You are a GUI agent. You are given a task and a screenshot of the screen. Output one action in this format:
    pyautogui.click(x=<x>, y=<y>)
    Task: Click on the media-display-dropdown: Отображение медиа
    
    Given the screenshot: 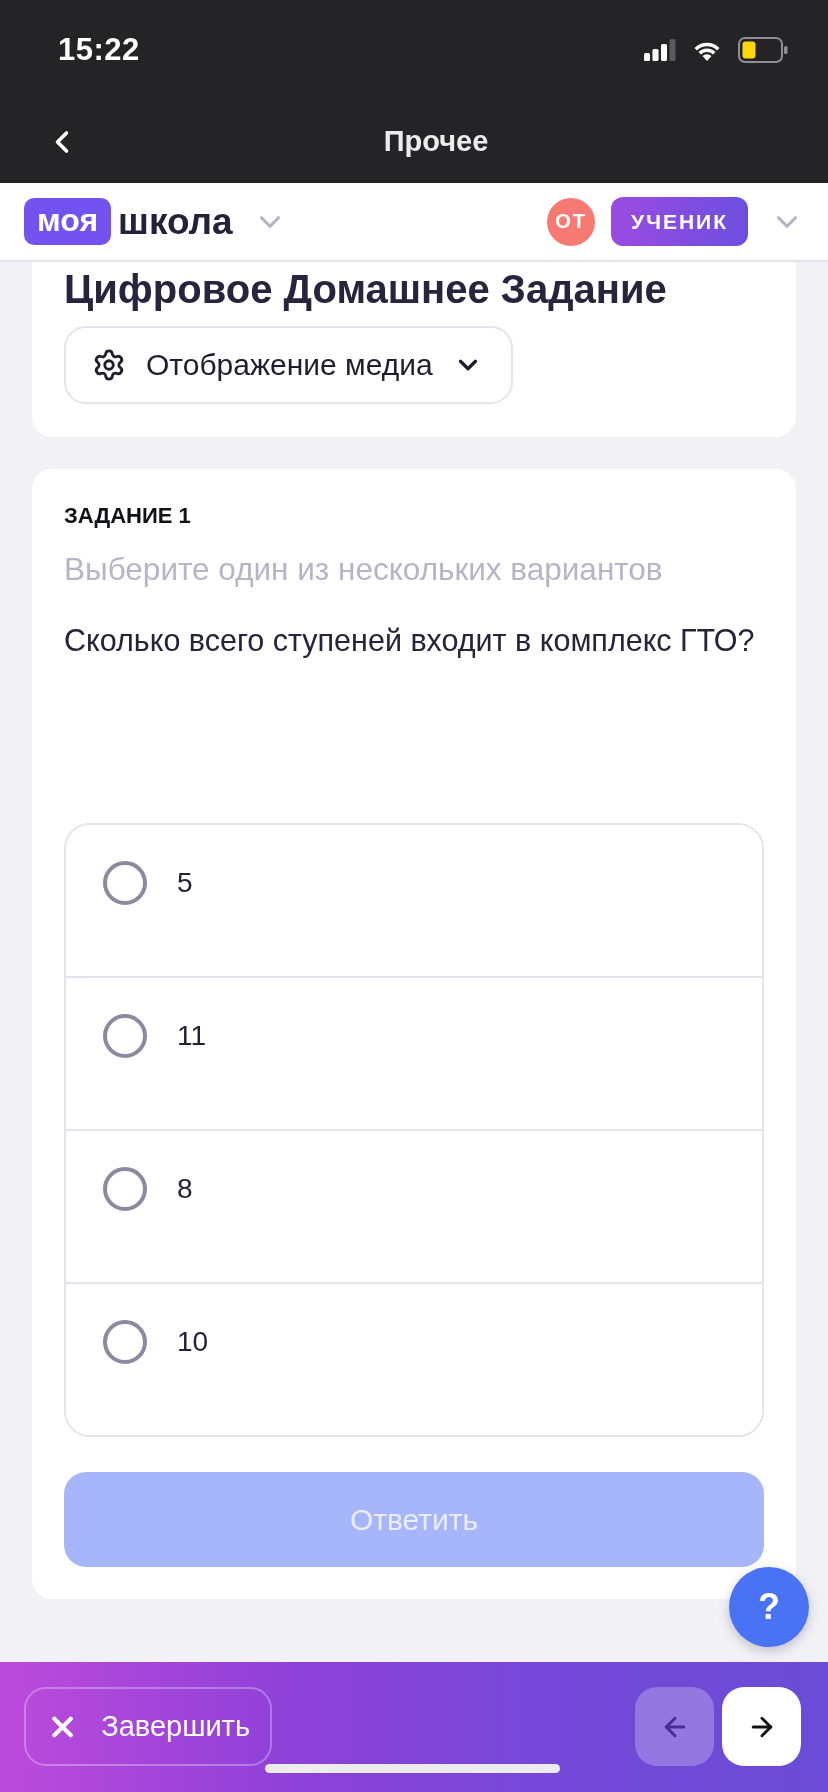 What is the action you would take?
    pyautogui.click(x=288, y=365)
    